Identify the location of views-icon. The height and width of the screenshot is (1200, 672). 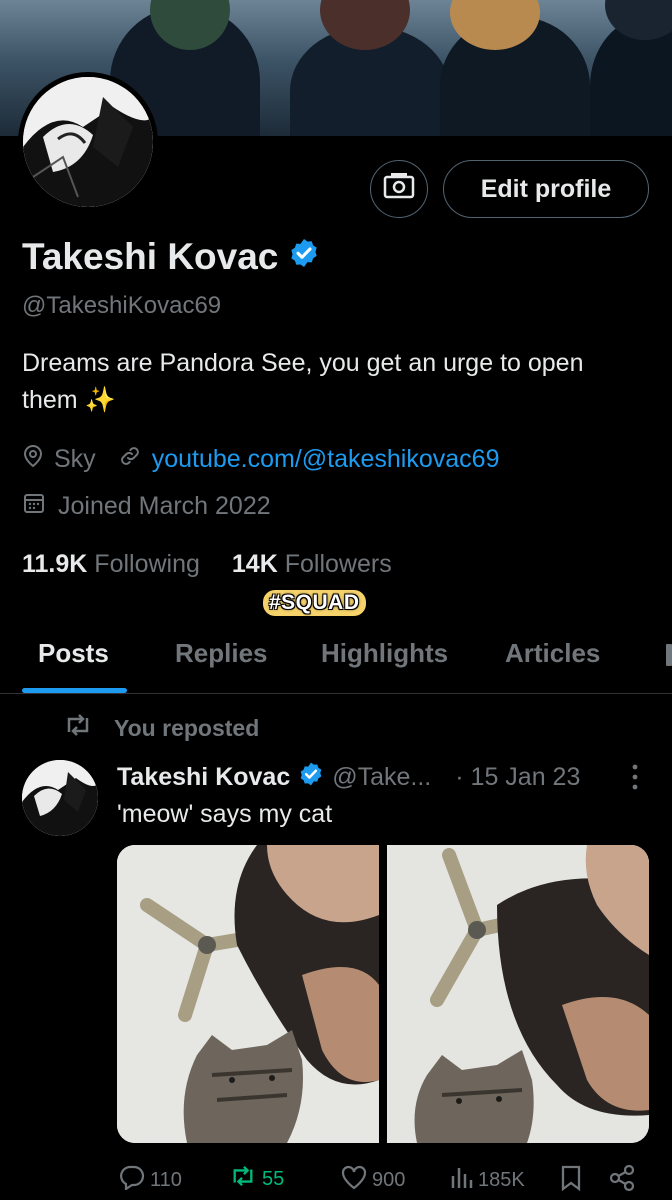
(462, 1180).